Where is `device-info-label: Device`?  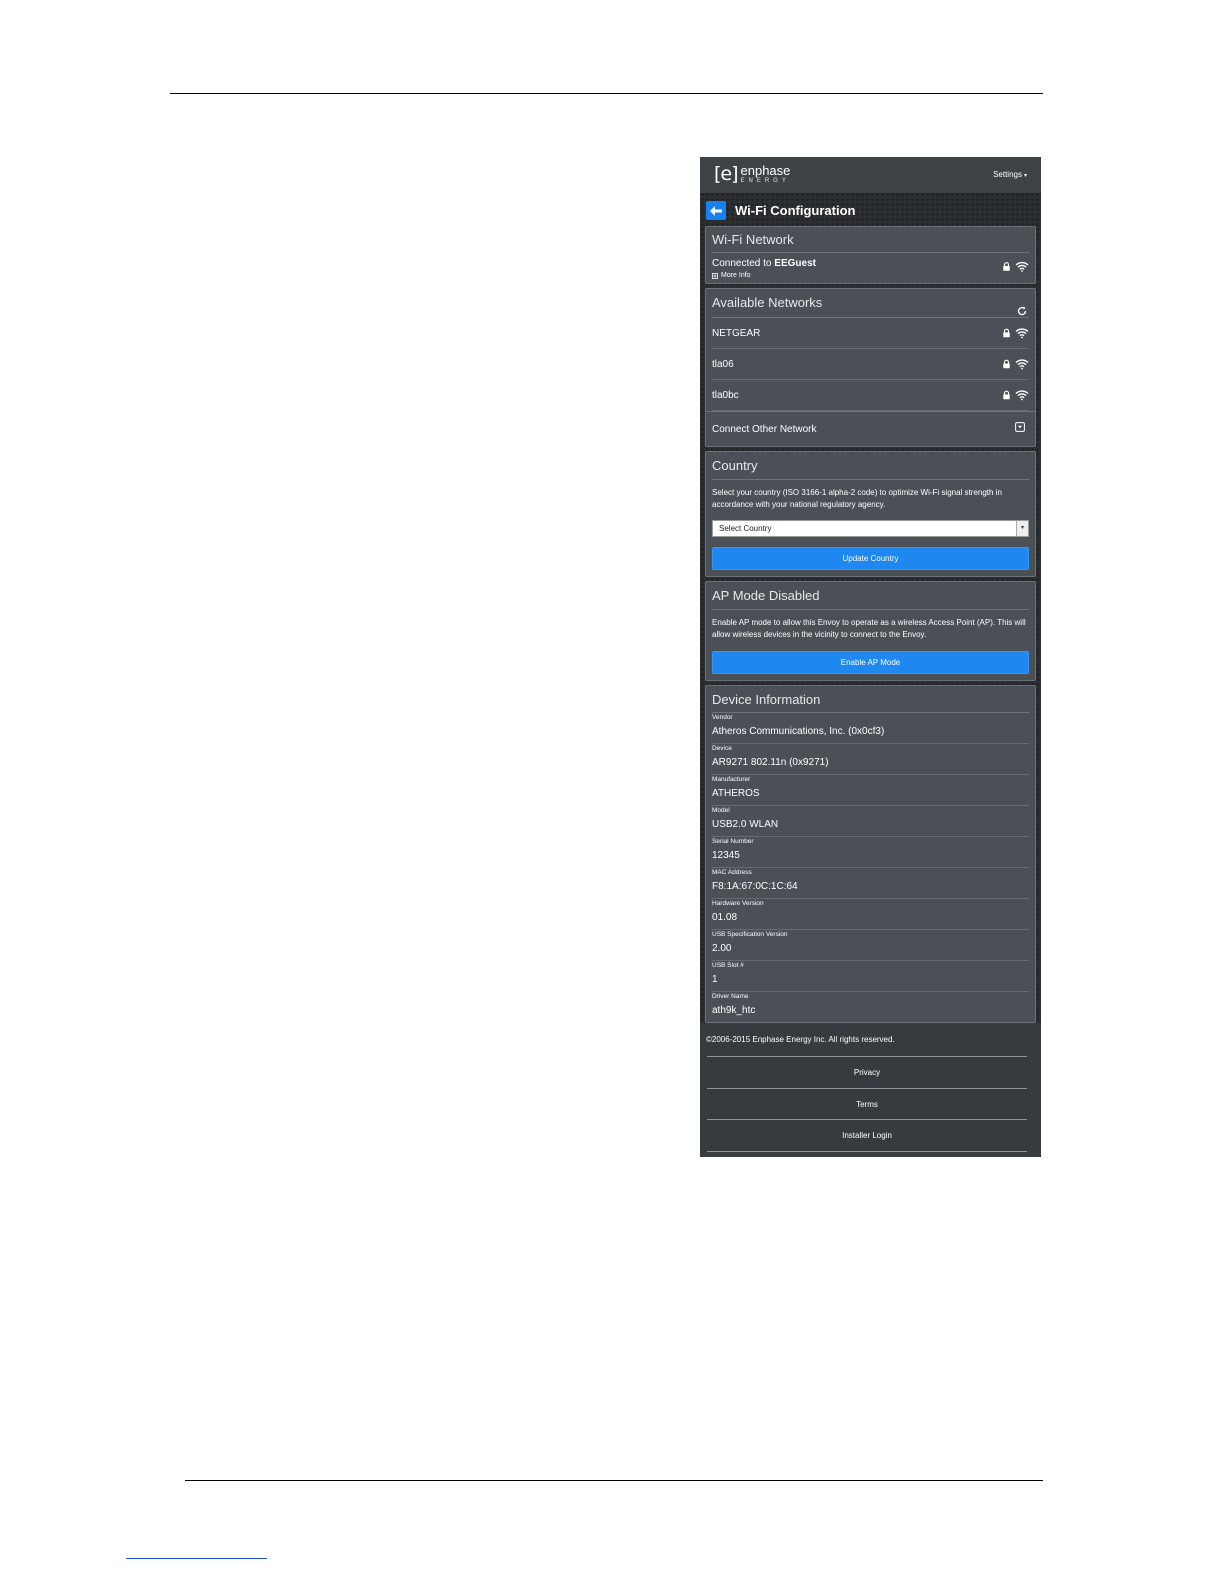
device-info-label: Device is located at coordinates (722, 748).